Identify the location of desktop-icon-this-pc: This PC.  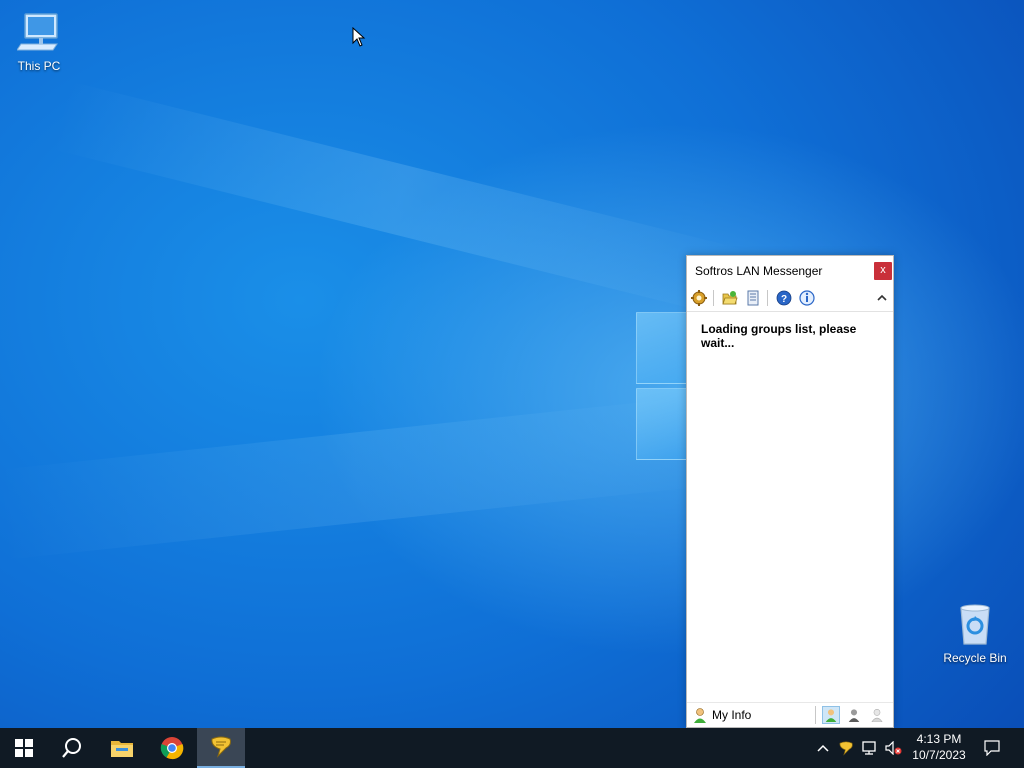
(39, 41).